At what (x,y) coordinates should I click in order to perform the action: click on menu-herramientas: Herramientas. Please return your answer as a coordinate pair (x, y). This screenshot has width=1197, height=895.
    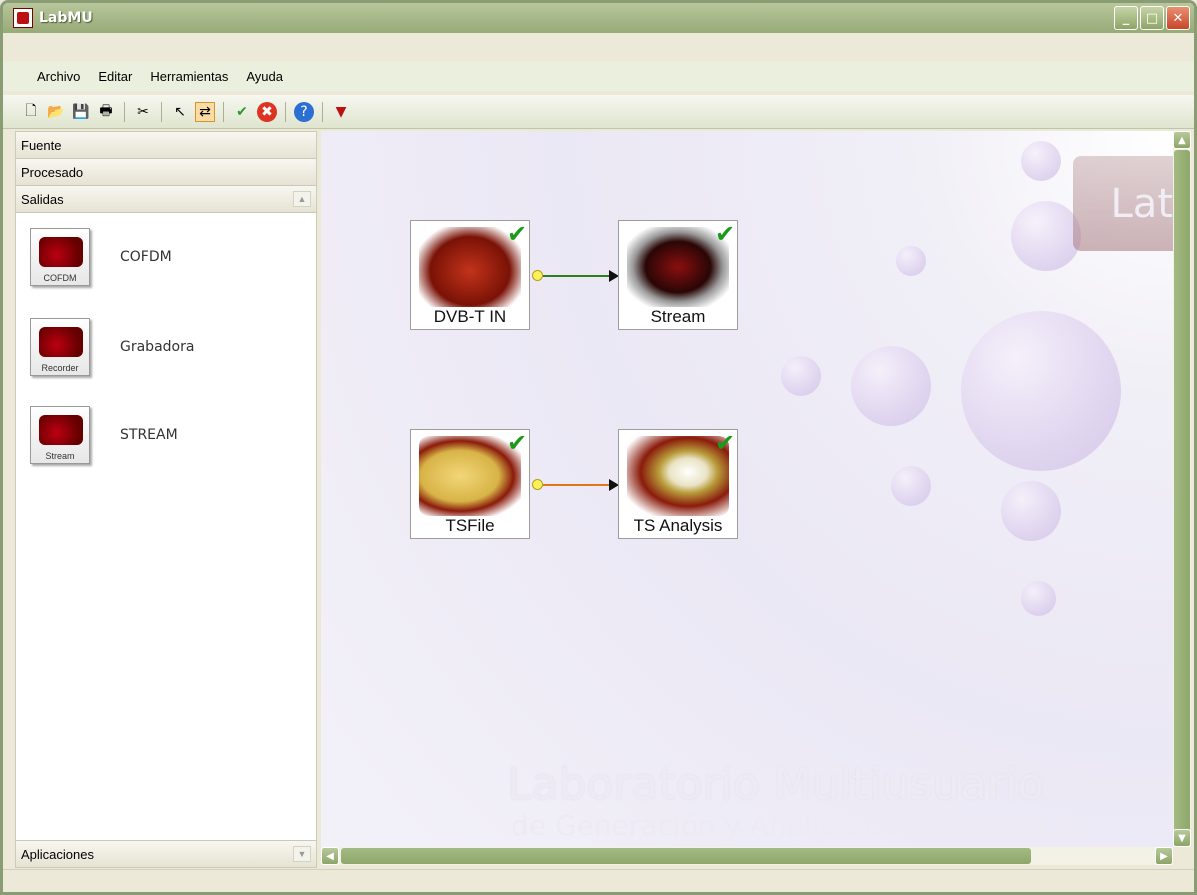
    Looking at the image, I should click on (189, 76).